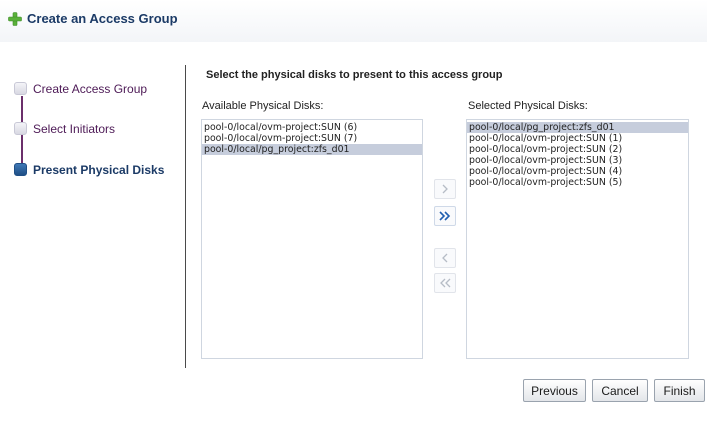 This screenshot has width=707, height=430. I want to click on move-all-left-icon, so click(445, 283).